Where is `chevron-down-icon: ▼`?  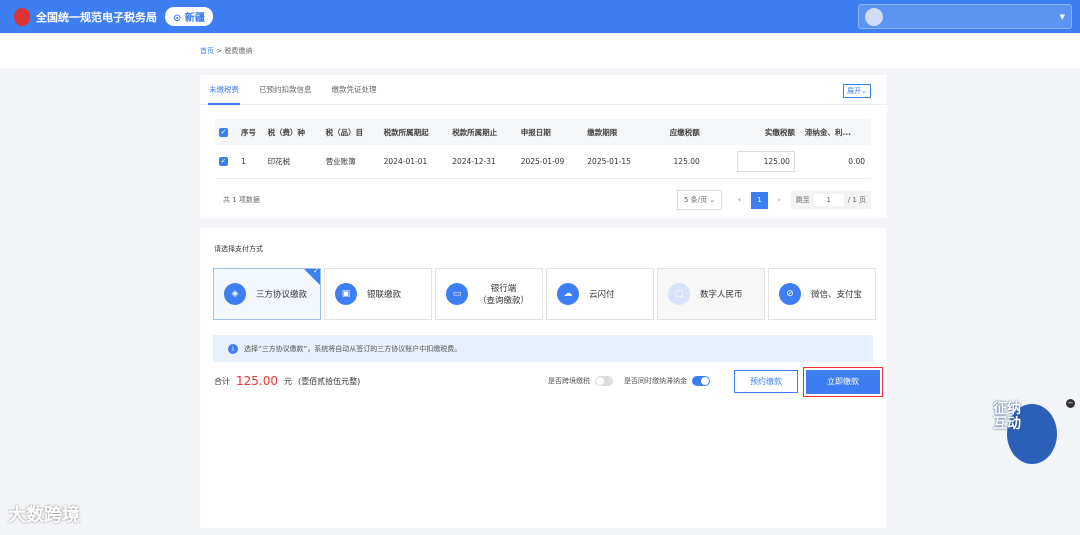
chevron-down-icon: ▼ is located at coordinates (1062, 16).